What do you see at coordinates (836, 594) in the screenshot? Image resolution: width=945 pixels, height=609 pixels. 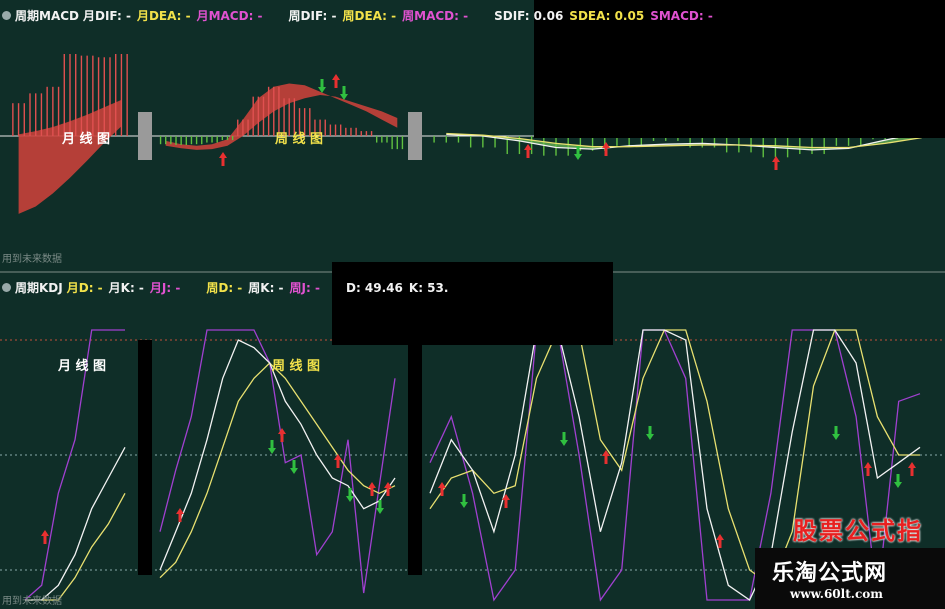 I see `watermark-url: www.60lt.com` at bounding box center [836, 594].